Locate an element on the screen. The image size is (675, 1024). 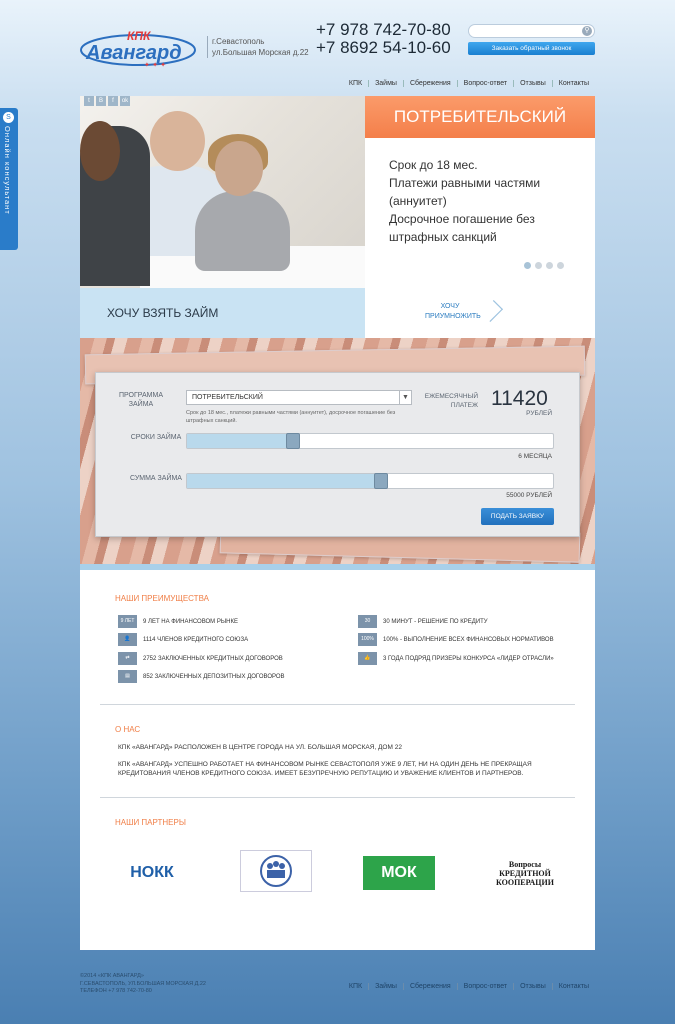
nav-item-savings: Сбережения is located at coordinates (429, 83).